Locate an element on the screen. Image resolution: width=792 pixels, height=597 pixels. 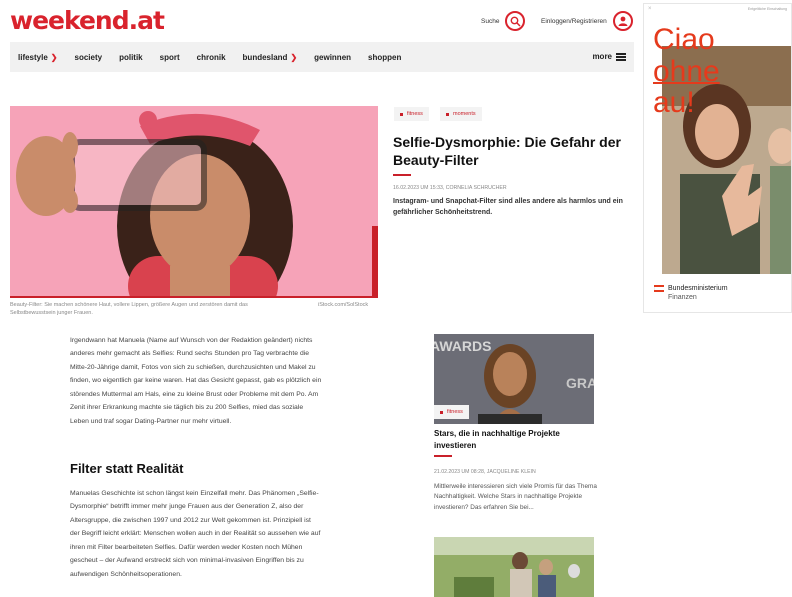
gra-backdrop-text: GRA is located at coordinates (580, 383).